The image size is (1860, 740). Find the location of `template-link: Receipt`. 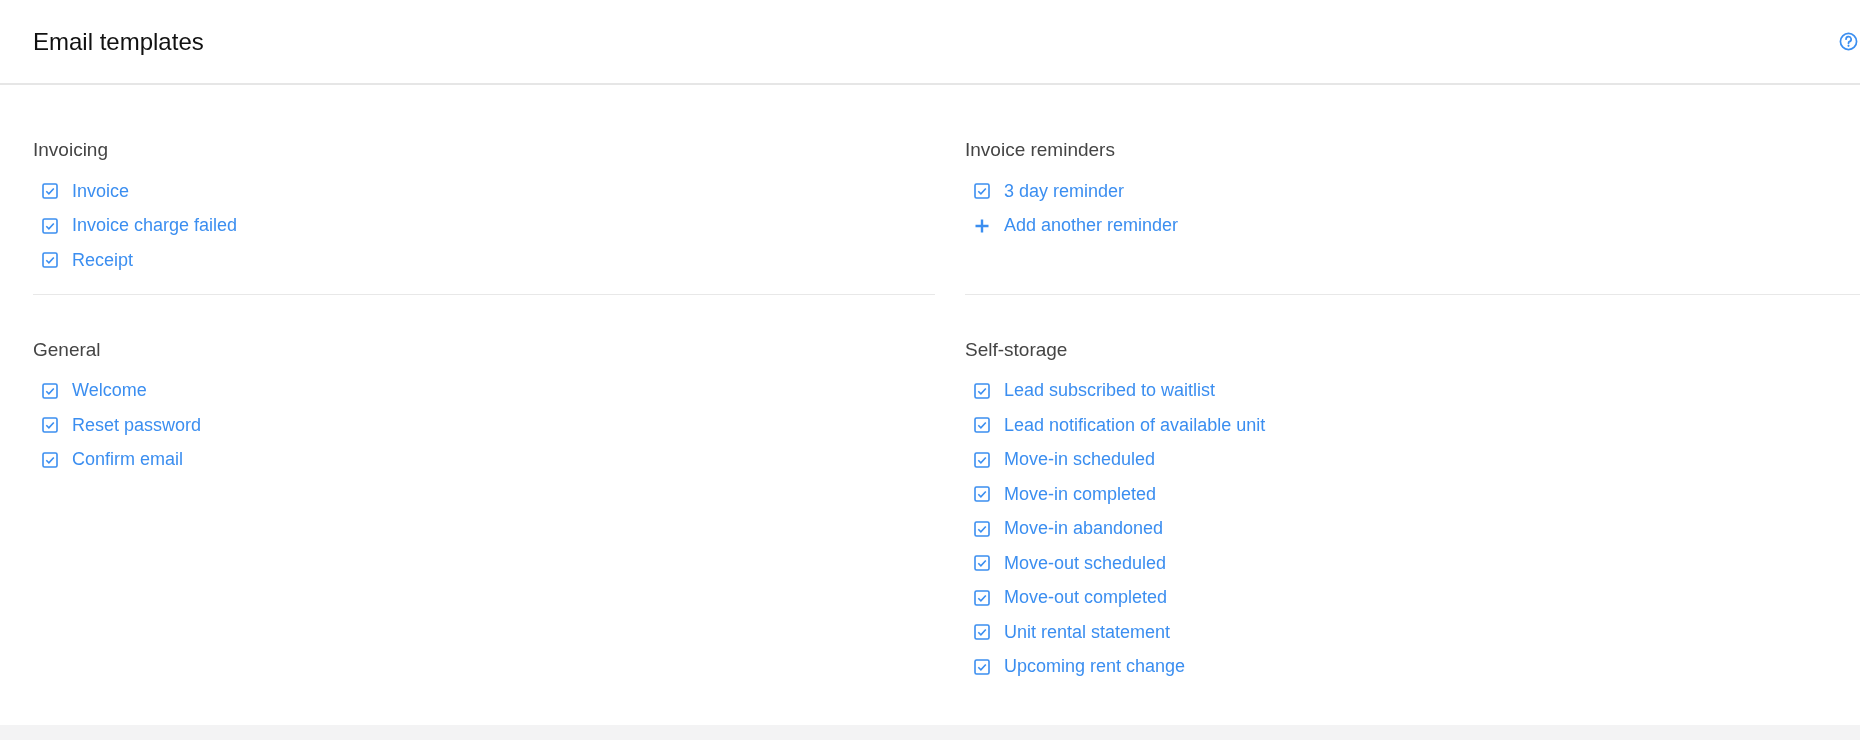

template-link: Receipt is located at coordinates (83, 260).